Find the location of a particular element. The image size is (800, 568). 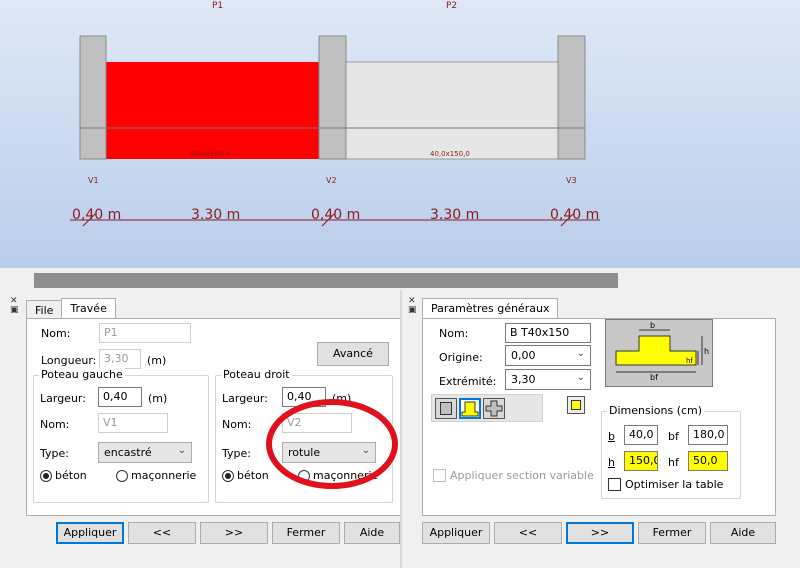

type-gauche-select: encastré ⌄ is located at coordinates (145, 452).